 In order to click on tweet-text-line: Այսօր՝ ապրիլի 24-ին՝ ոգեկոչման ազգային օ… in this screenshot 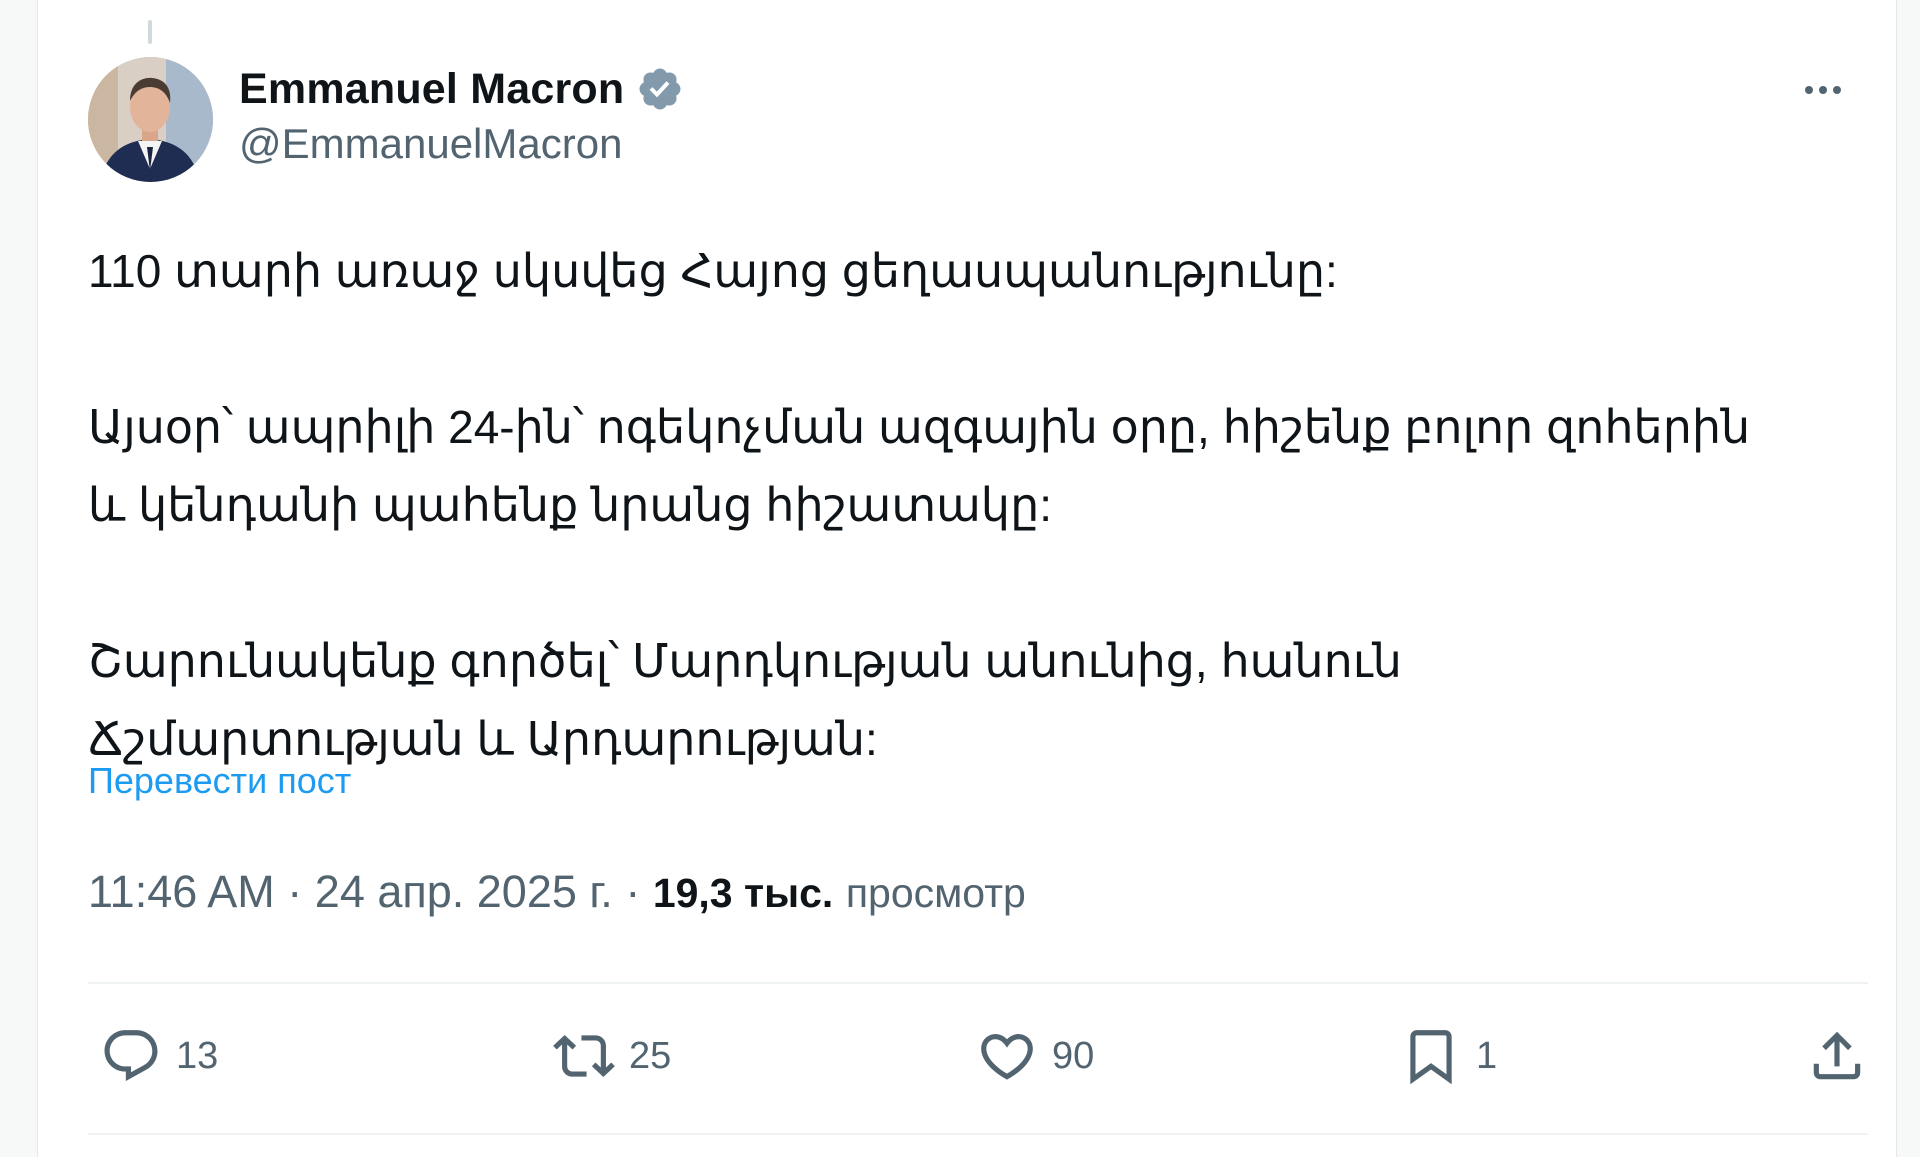, I will do `click(919, 427)`.